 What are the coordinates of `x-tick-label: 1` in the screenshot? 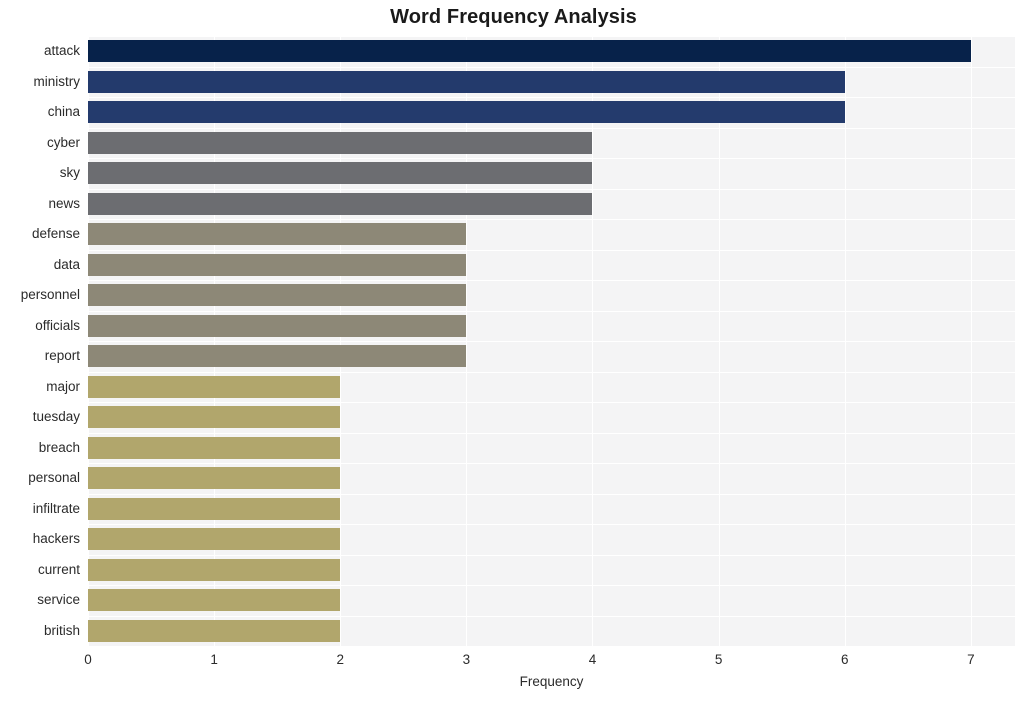 It's located at (214, 659).